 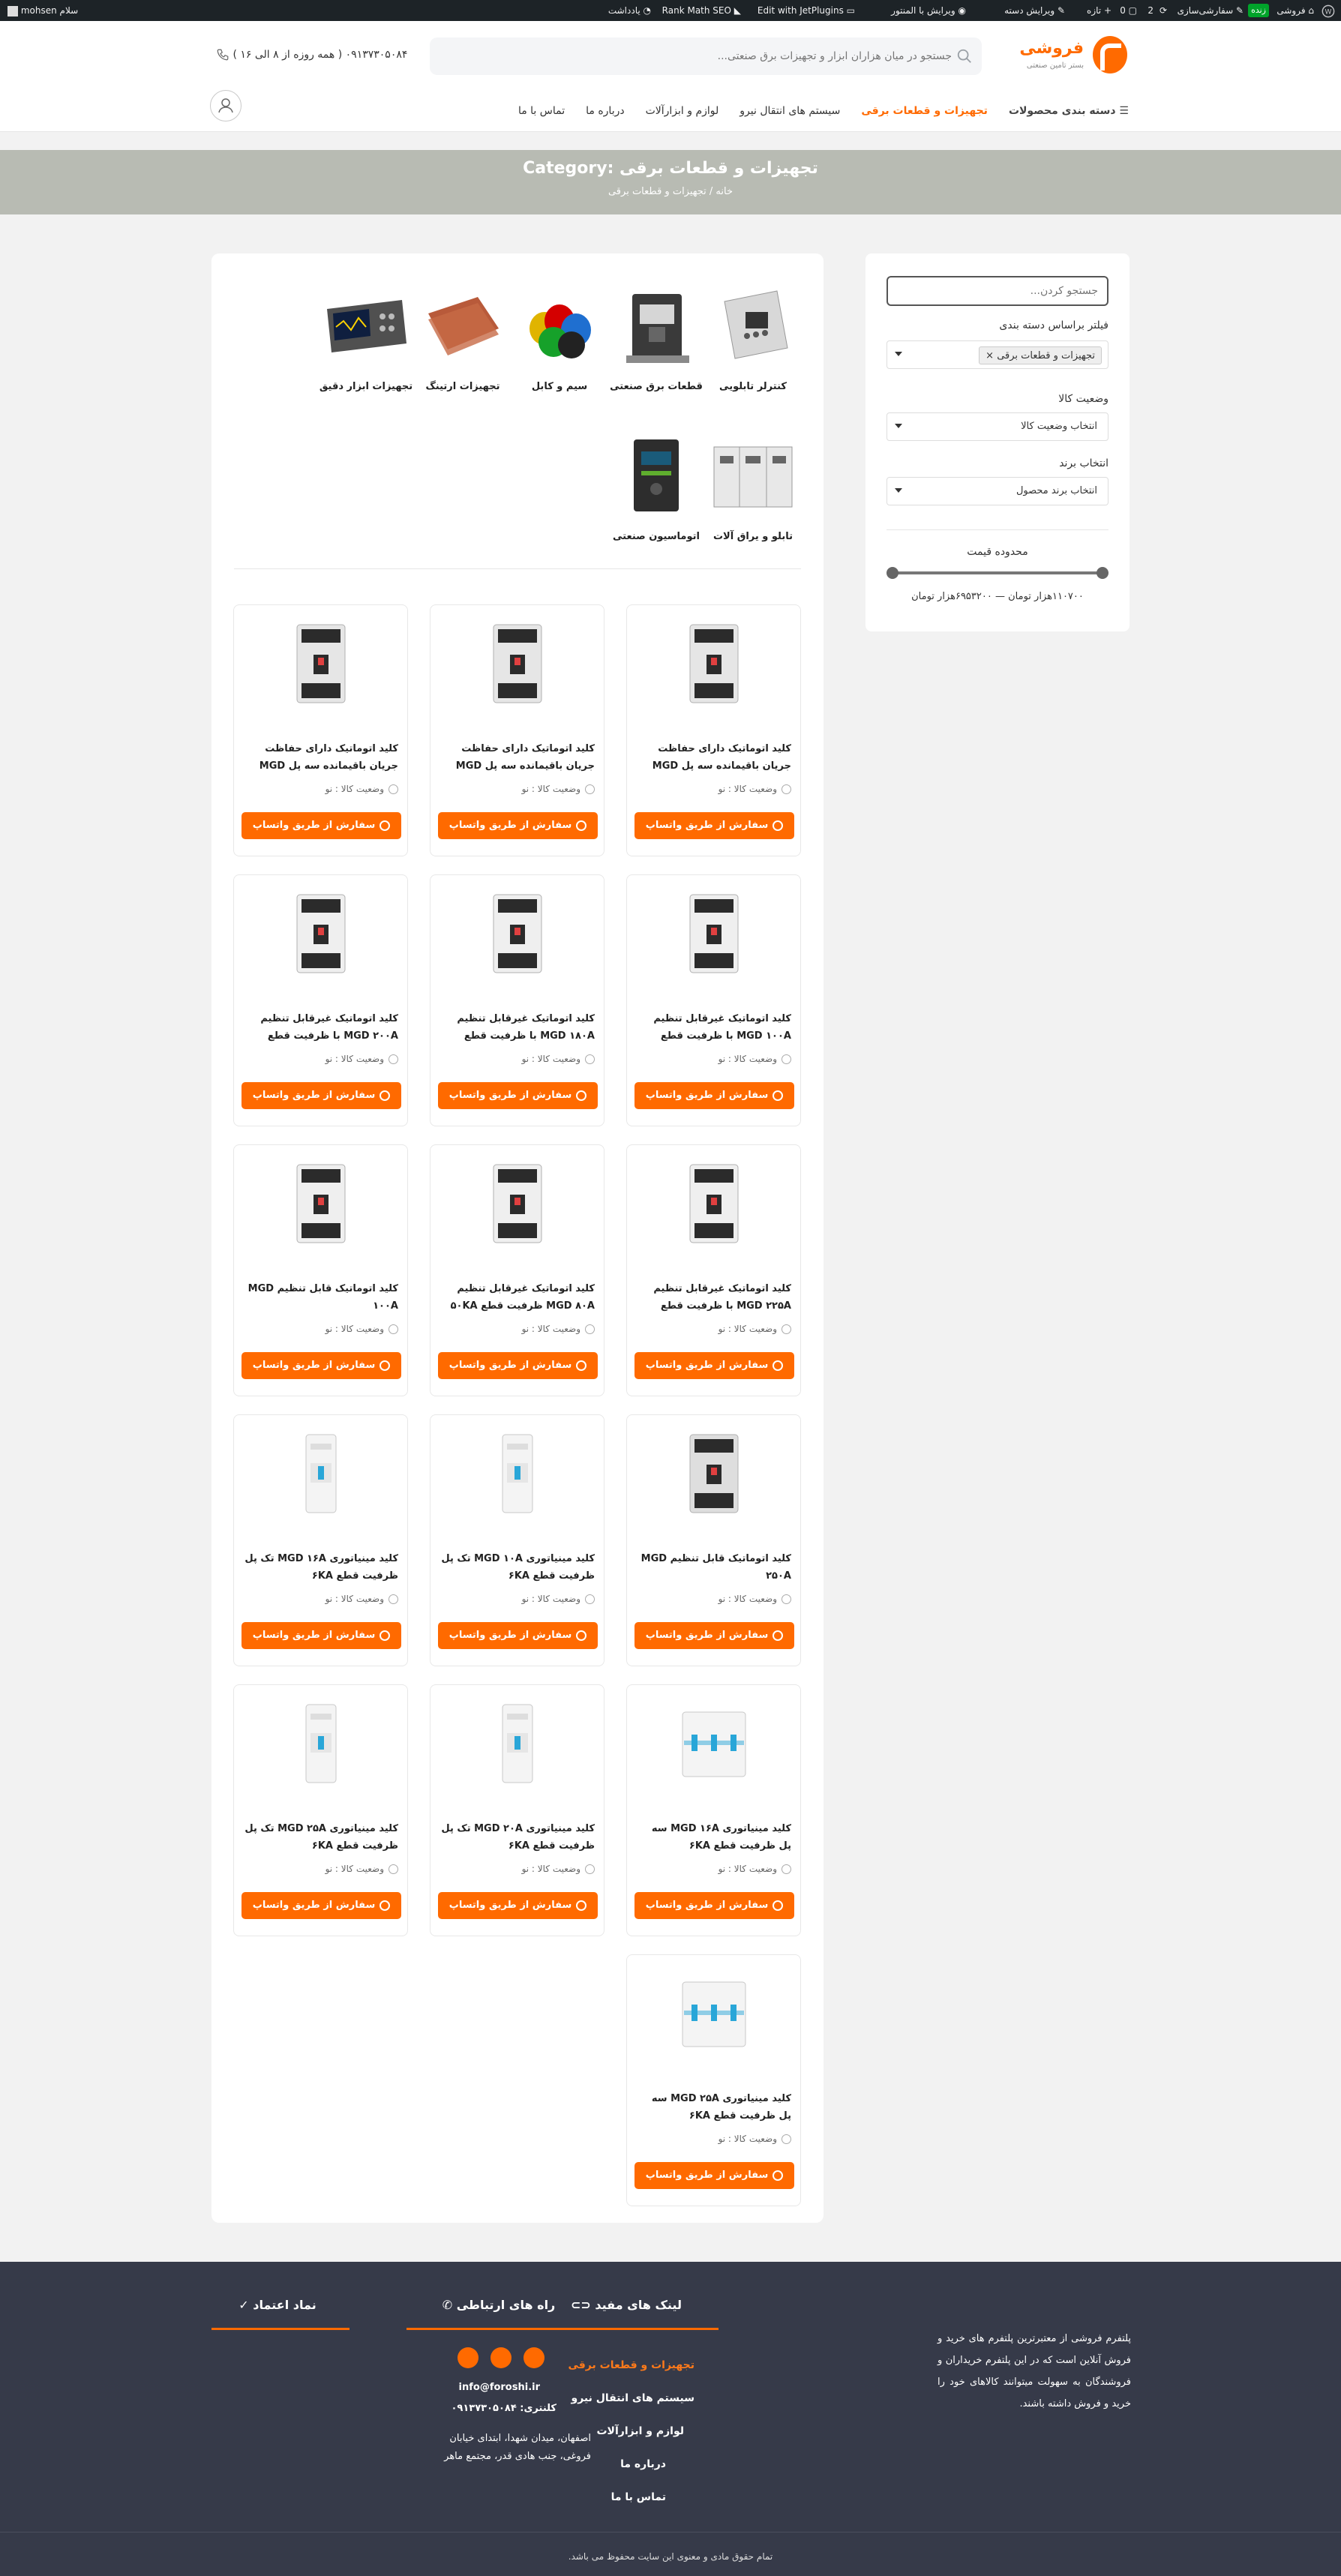 I want to click on footer-link-tools: لوازم و ابزارآلات, so click(x=640, y=2431).